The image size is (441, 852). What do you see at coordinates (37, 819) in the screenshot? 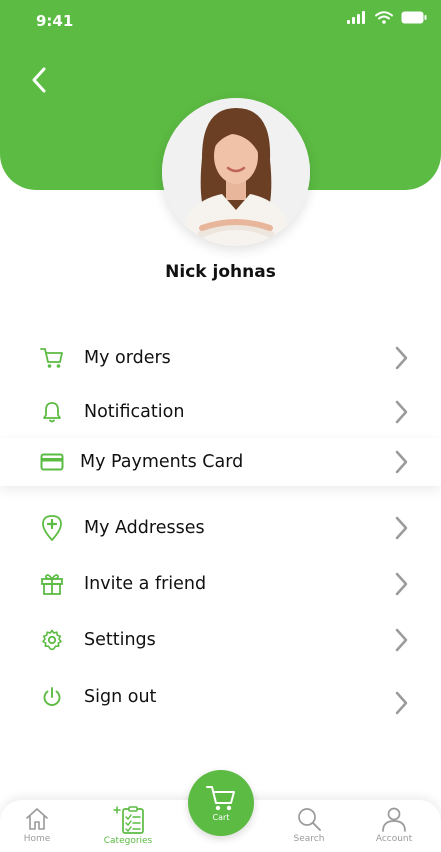
I see `home-icon` at bounding box center [37, 819].